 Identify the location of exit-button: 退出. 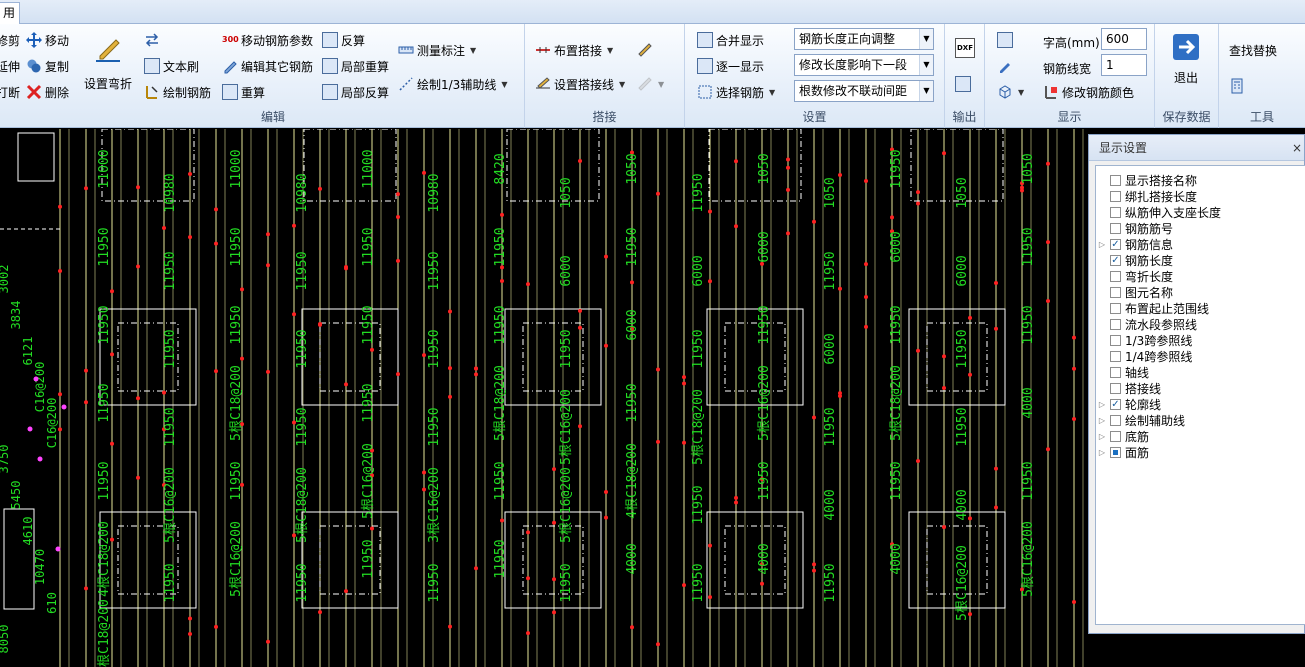
(1186, 60).